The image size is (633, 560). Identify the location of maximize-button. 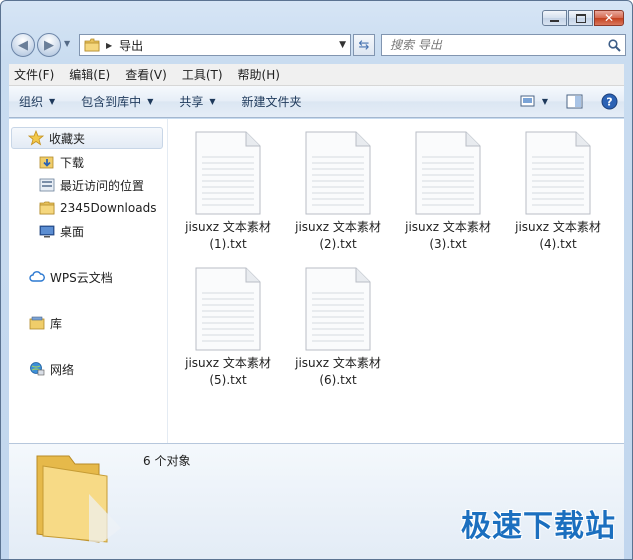
(580, 18).